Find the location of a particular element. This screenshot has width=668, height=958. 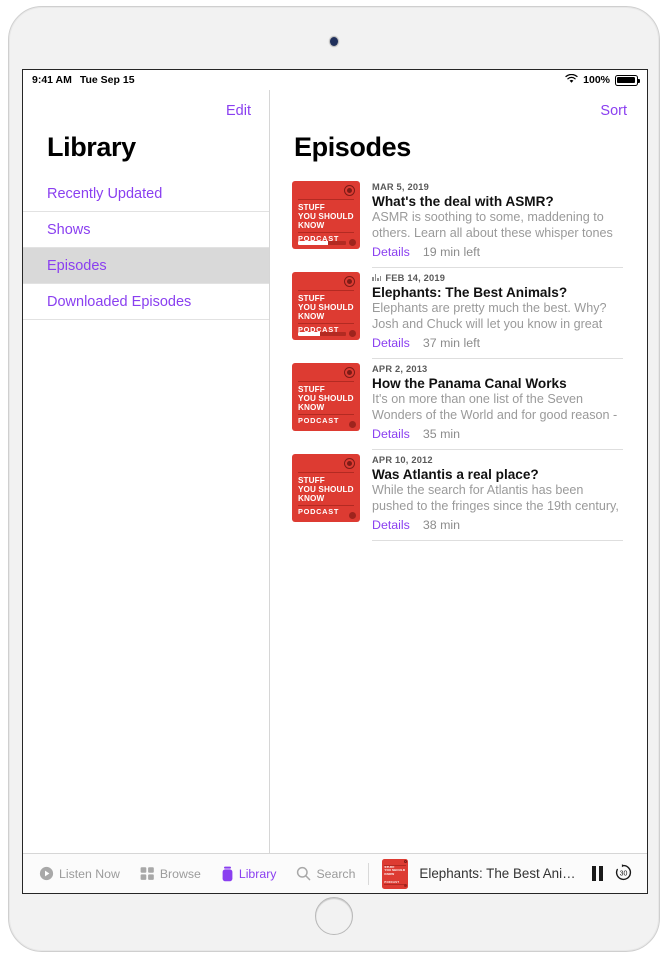

edit-button: Edit is located at coordinates (238, 111).